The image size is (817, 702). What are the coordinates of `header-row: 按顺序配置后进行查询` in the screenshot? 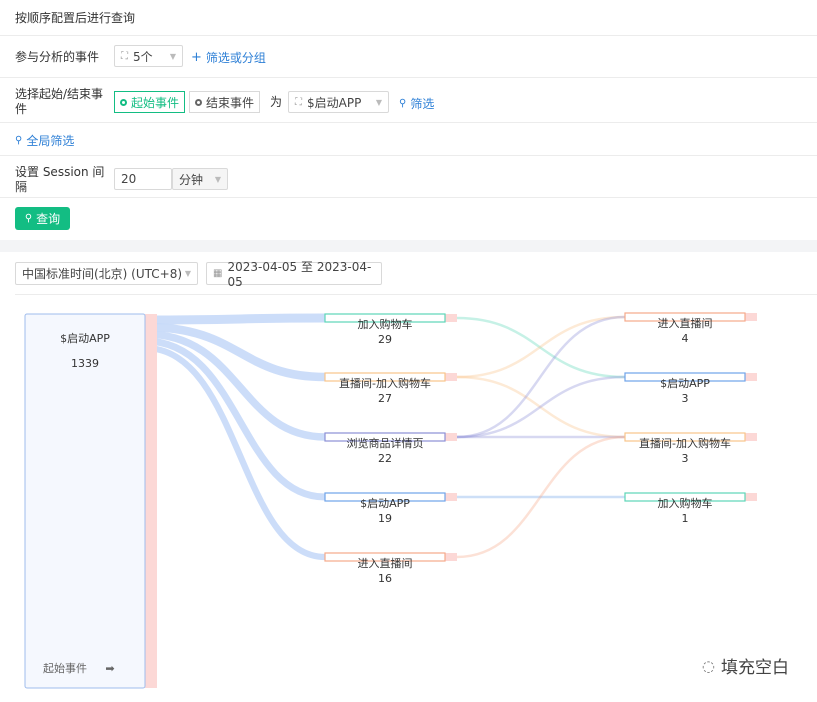 It's located at (408, 18).